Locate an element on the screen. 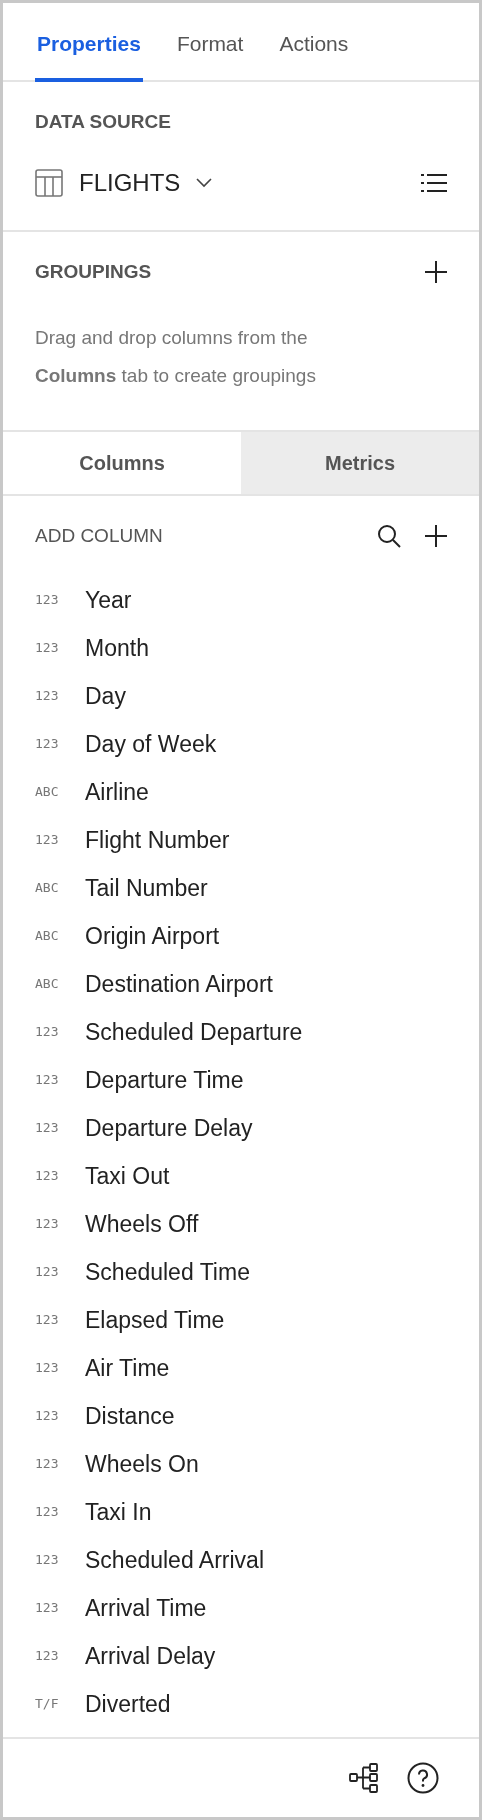  hierarchy-icon is located at coordinates (364, 1778).